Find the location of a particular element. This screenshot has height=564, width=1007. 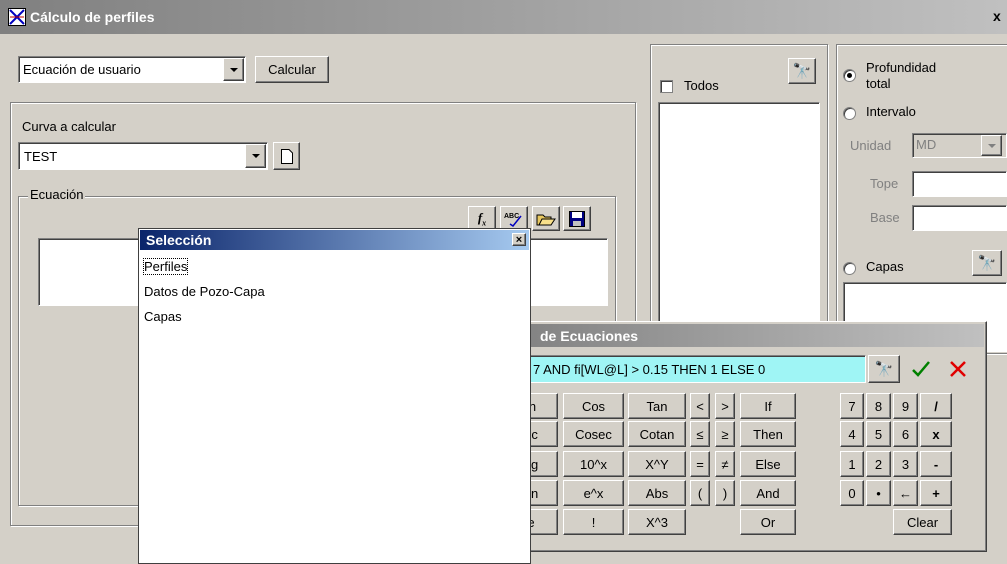

todos-label: Todos is located at coordinates (701, 85).